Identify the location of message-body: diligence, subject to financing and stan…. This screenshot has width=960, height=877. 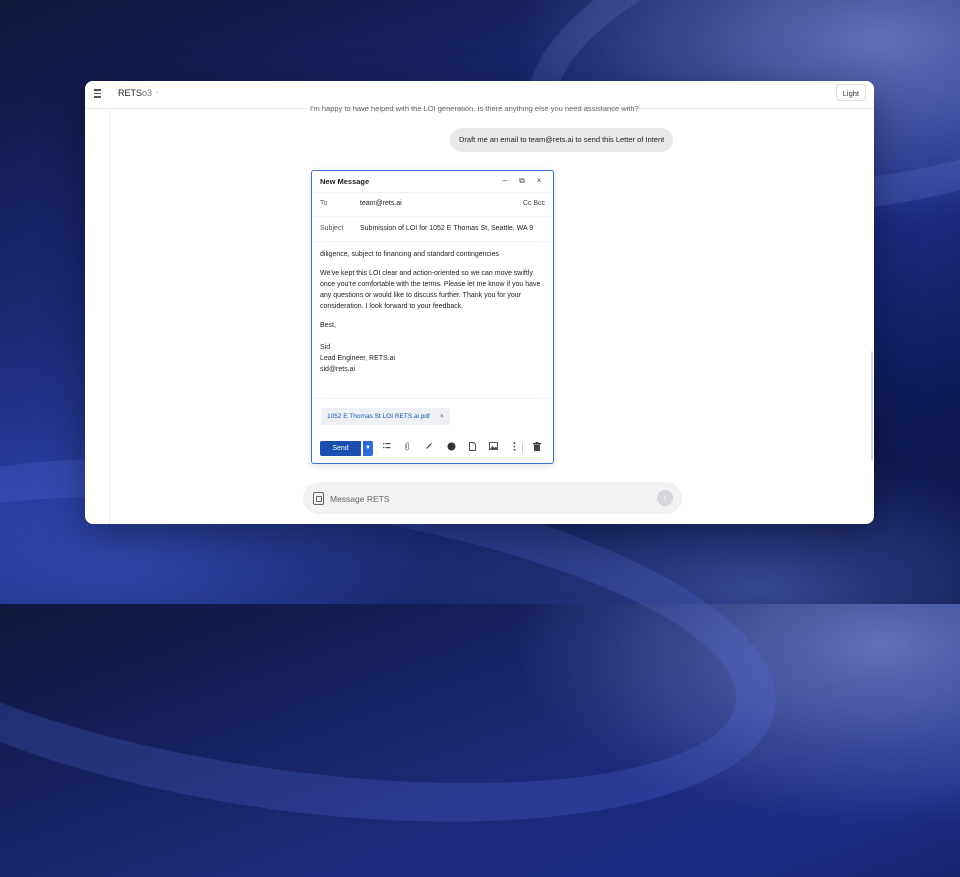
(434, 324).